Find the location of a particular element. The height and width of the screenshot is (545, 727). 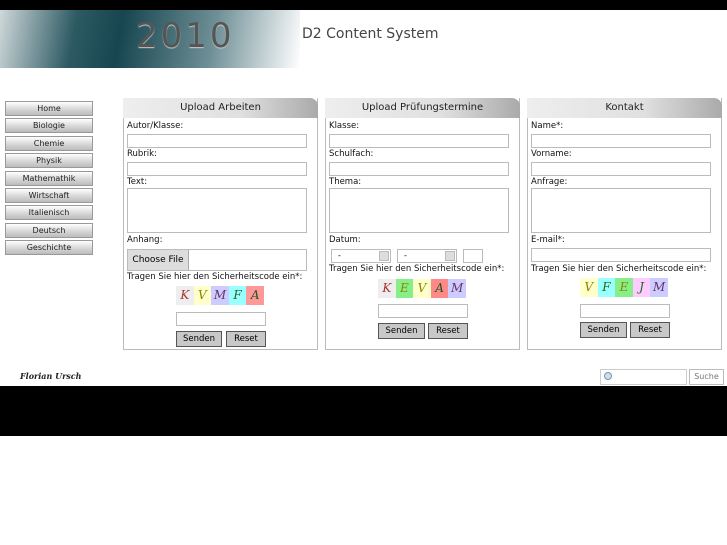

name-input is located at coordinates (621, 141).